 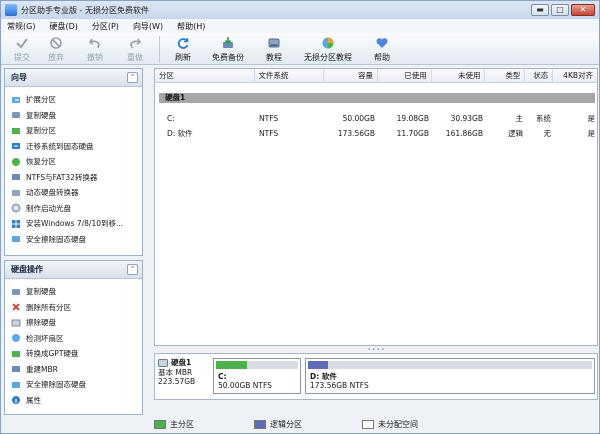 I want to click on redo-button: 重做, so click(x=135, y=49).